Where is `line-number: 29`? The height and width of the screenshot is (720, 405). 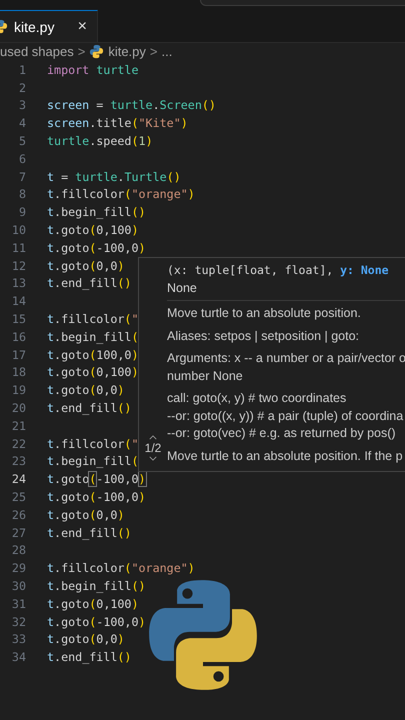
line-number: 29 is located at coordinates (18, 568).